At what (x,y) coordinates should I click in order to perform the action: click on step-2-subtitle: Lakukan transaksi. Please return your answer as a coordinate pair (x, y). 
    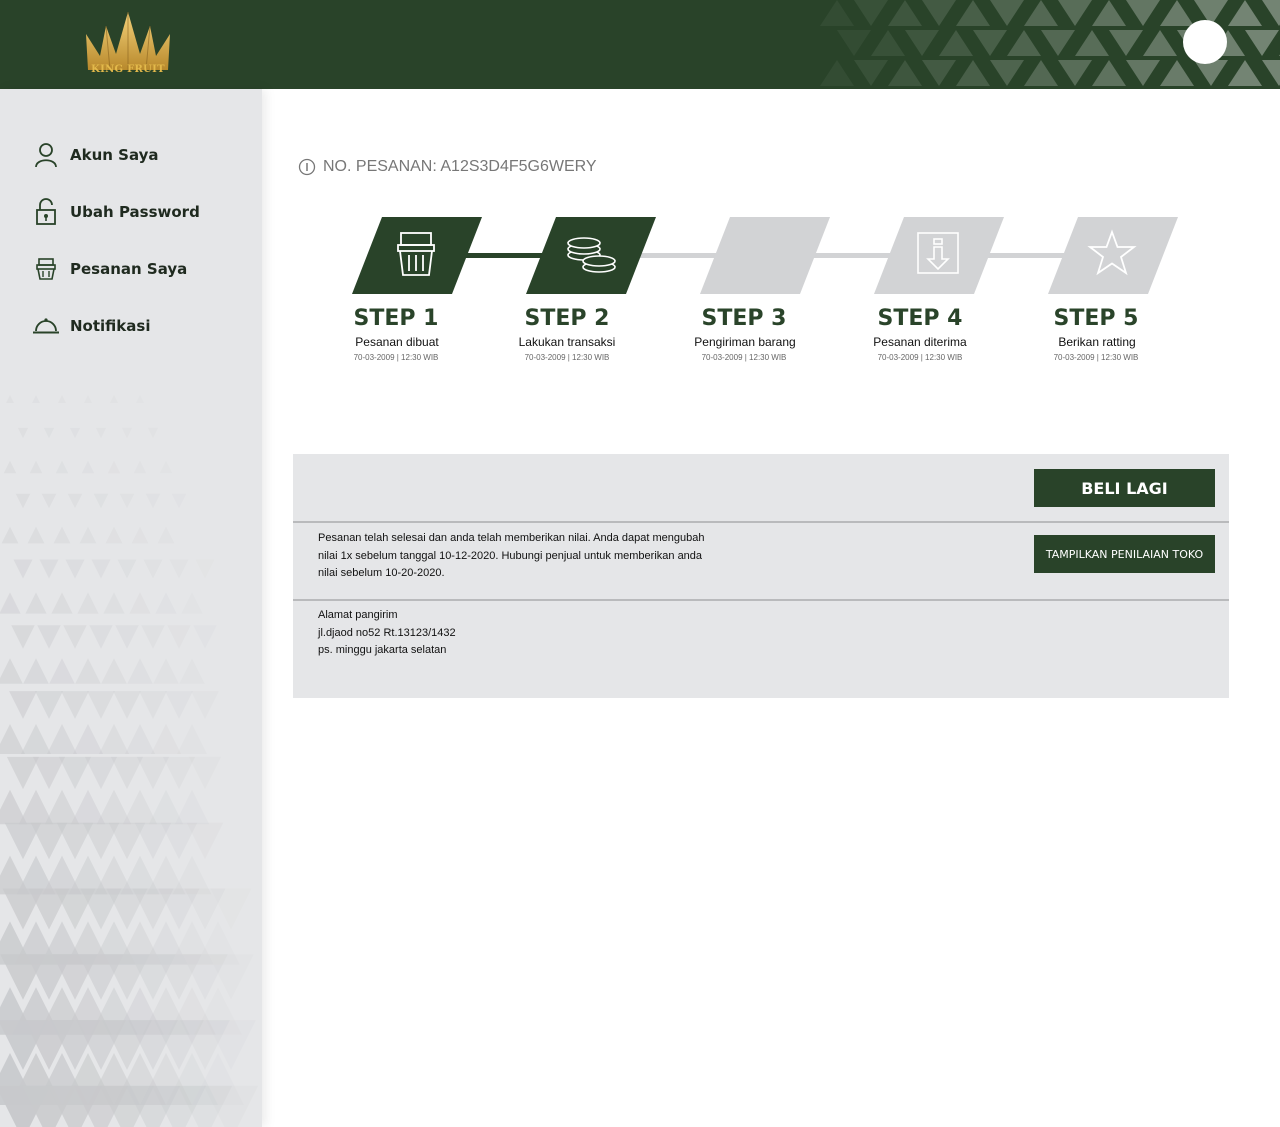
    Looking at the image, I should click on (567, 342).